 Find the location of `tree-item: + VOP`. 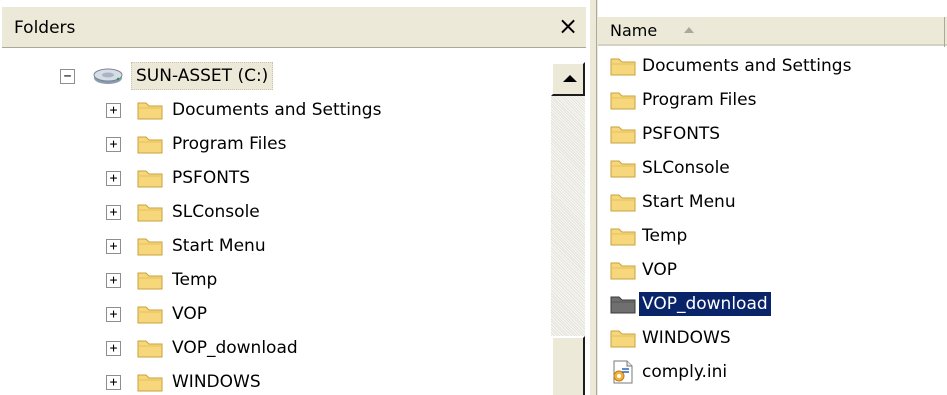

tree-item: + VOP is located at coordinates (156, 314).